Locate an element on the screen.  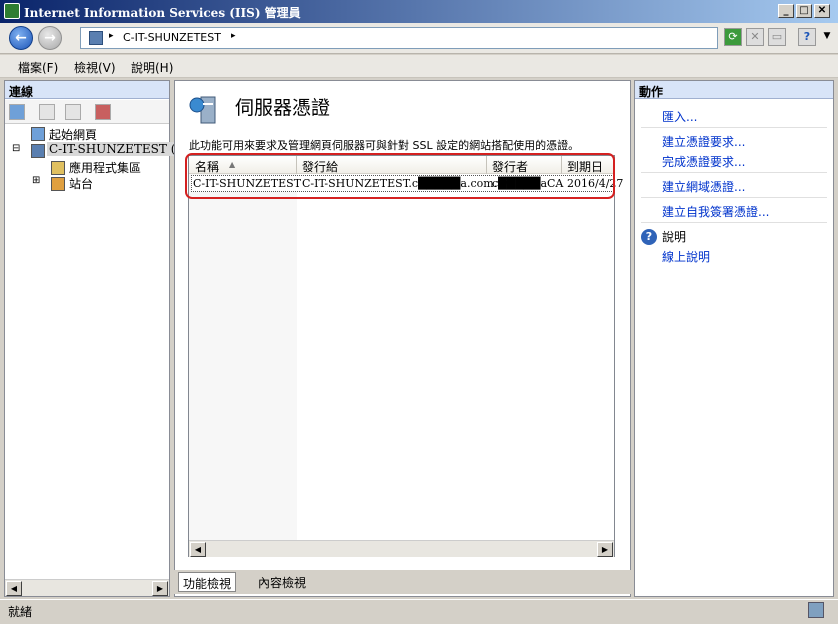
stop-icon: ✕ is located at coordinates (755, 37).